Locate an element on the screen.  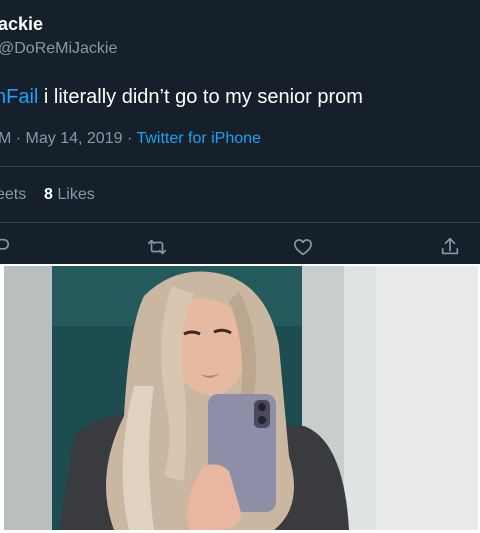
retweet-icon is located at coordinates (157, 249).